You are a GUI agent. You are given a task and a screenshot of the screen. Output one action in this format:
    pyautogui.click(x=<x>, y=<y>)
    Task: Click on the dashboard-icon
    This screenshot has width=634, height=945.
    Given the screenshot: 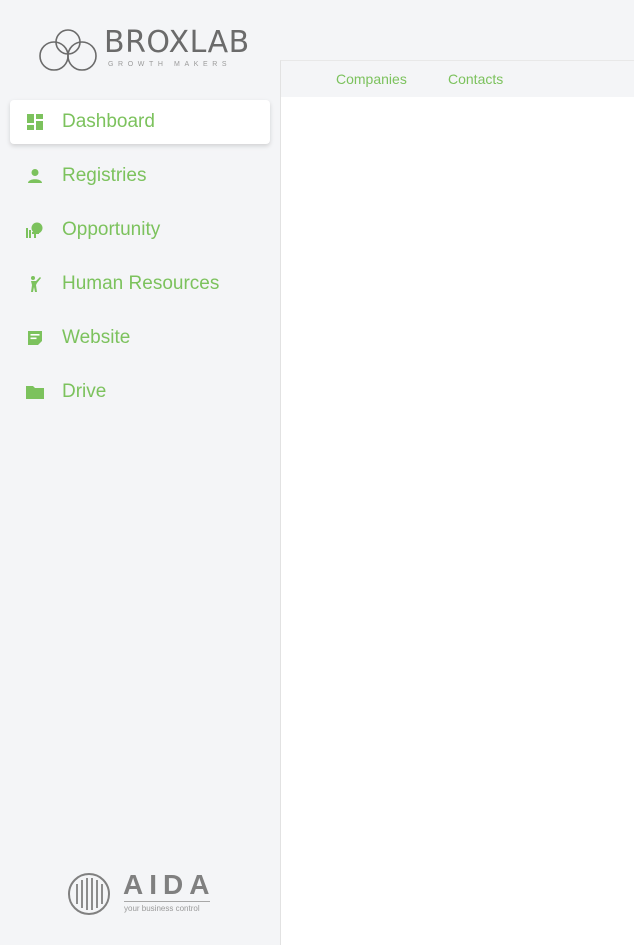 What is the action you would take?
    pyautogui.click(x=35, y=122)
    